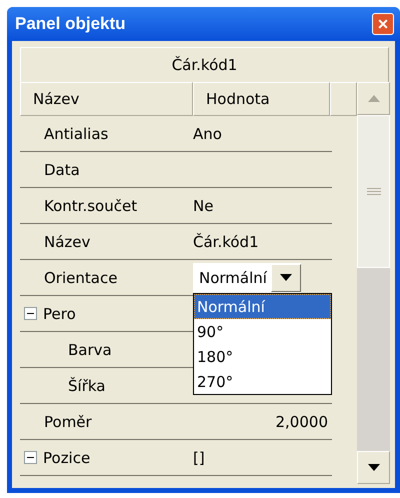 The width and height of the screenshot is (400, 498). I want to click on object-name-header: Čár.kód1, so click(204, 64).